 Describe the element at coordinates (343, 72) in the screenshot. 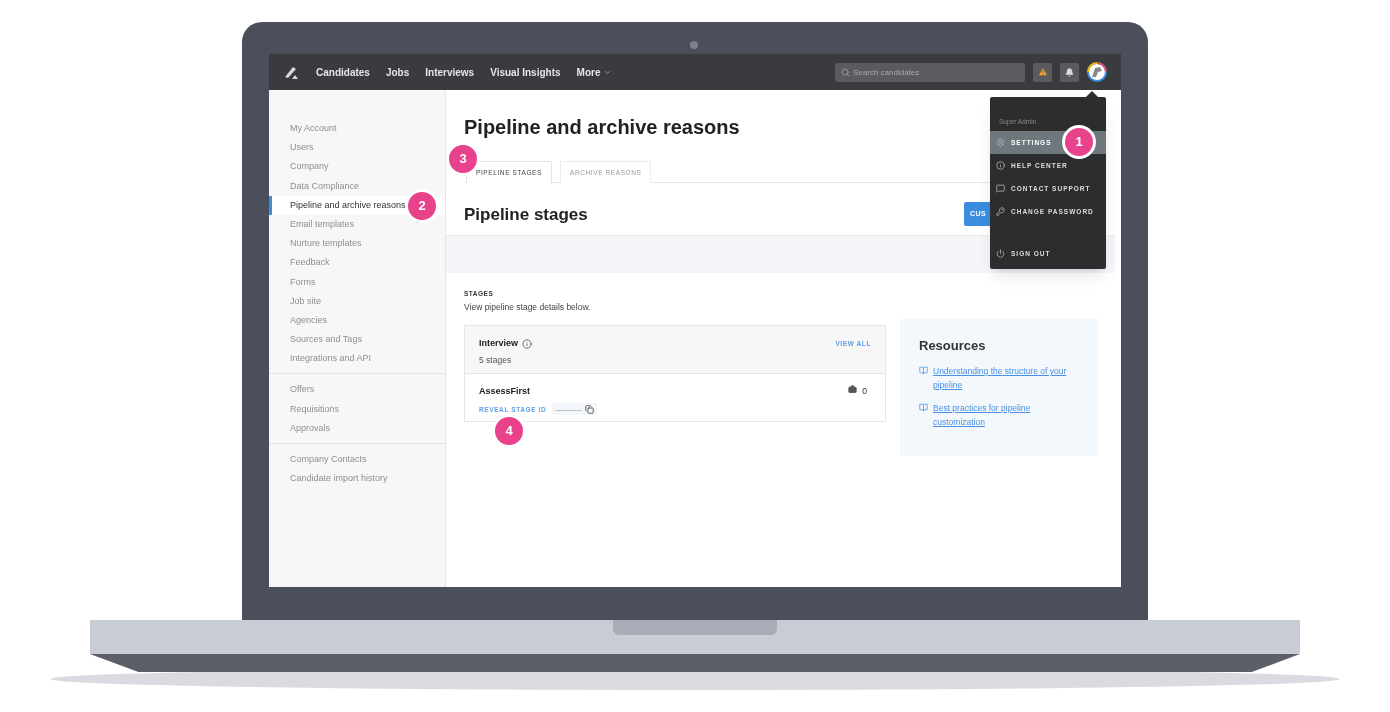

I see `nav-link: Candidates` at that location.